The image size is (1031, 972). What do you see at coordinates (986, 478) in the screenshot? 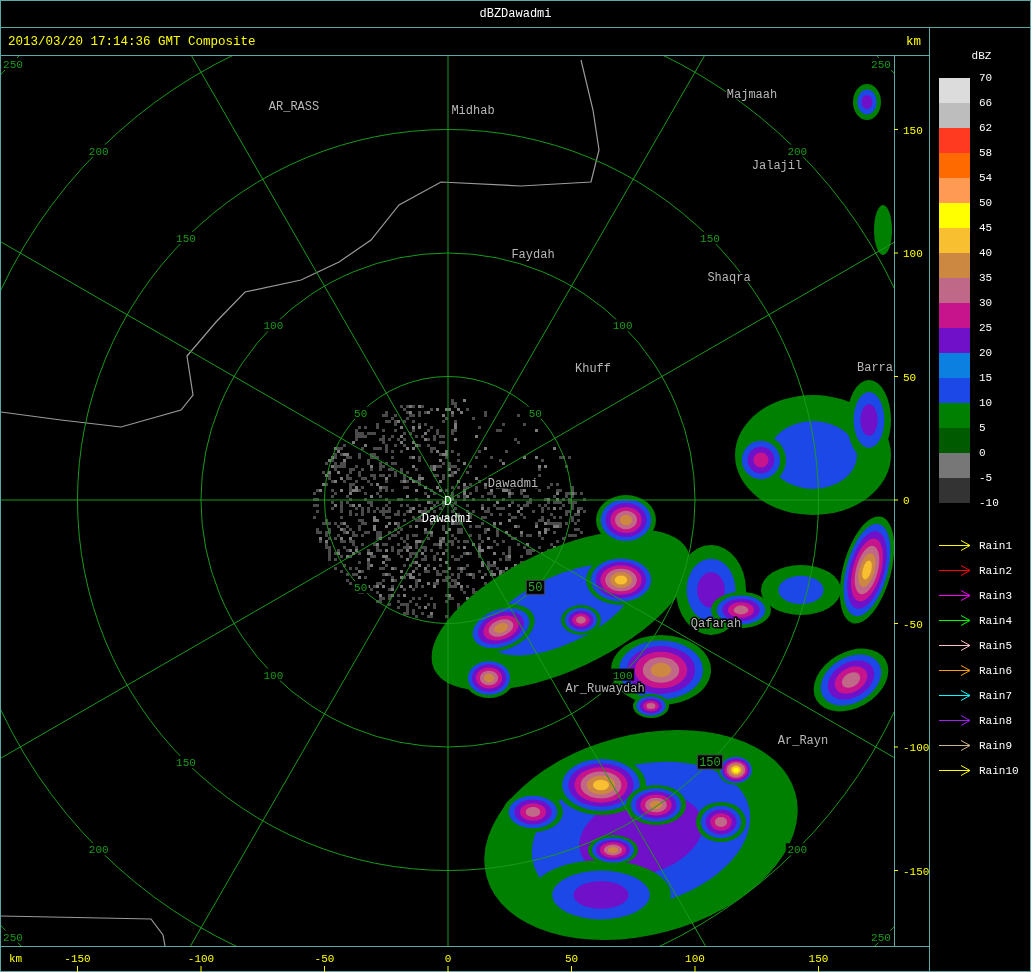
I see `scale-label: -5` at bounding box center [986, 478].